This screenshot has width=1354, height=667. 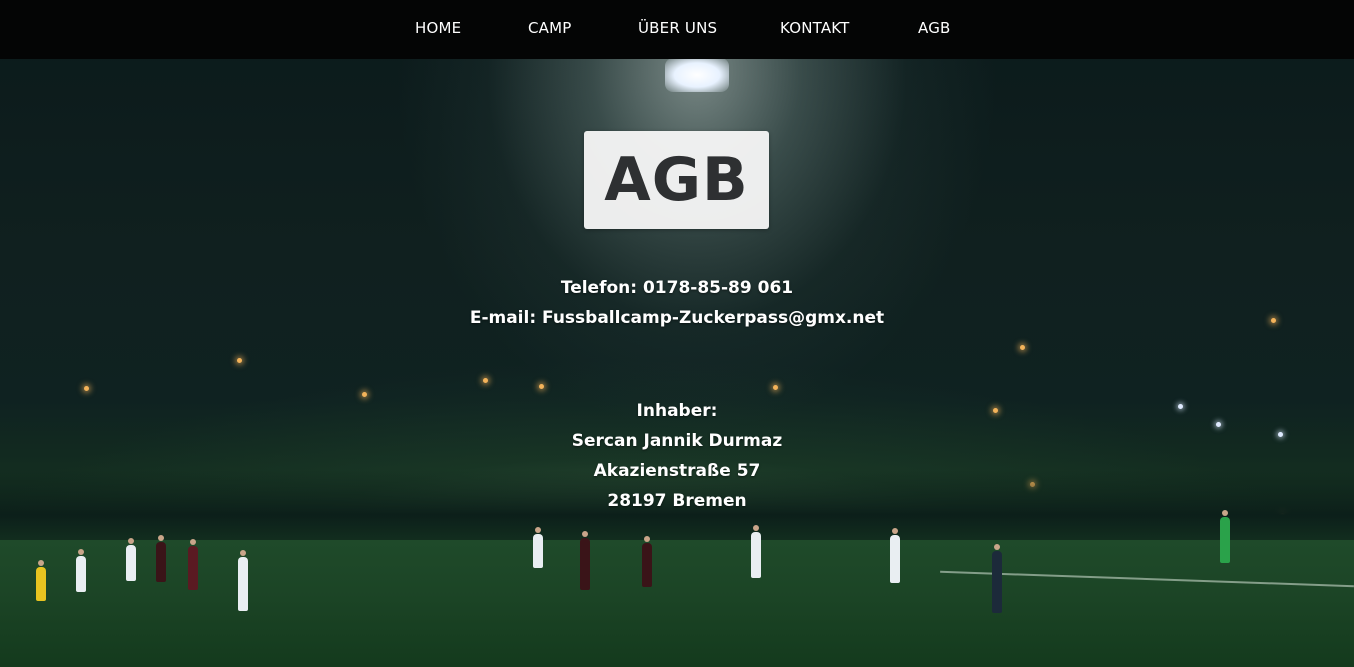 What do you see at coordinates (815, 28) in the screenshot?
I see `nav-item-kontakt: KONTAKT` at bounding box center [815, 28].